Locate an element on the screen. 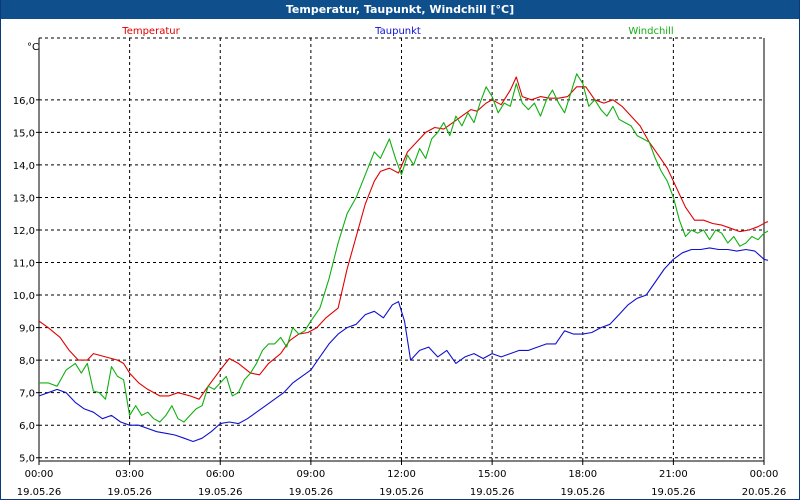 The width and height of the screenshot is (800, 500). y-tick-label: 8,0 is located at coordinates (27, 361).